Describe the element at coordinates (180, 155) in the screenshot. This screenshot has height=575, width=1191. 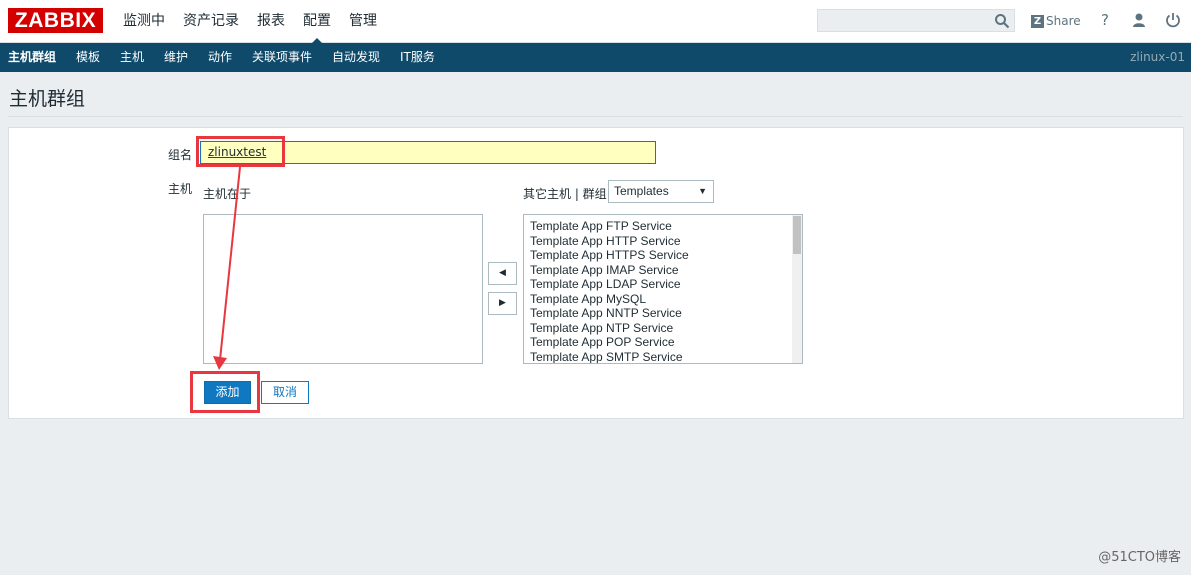
I see `group-name-label: 组名` at that location.